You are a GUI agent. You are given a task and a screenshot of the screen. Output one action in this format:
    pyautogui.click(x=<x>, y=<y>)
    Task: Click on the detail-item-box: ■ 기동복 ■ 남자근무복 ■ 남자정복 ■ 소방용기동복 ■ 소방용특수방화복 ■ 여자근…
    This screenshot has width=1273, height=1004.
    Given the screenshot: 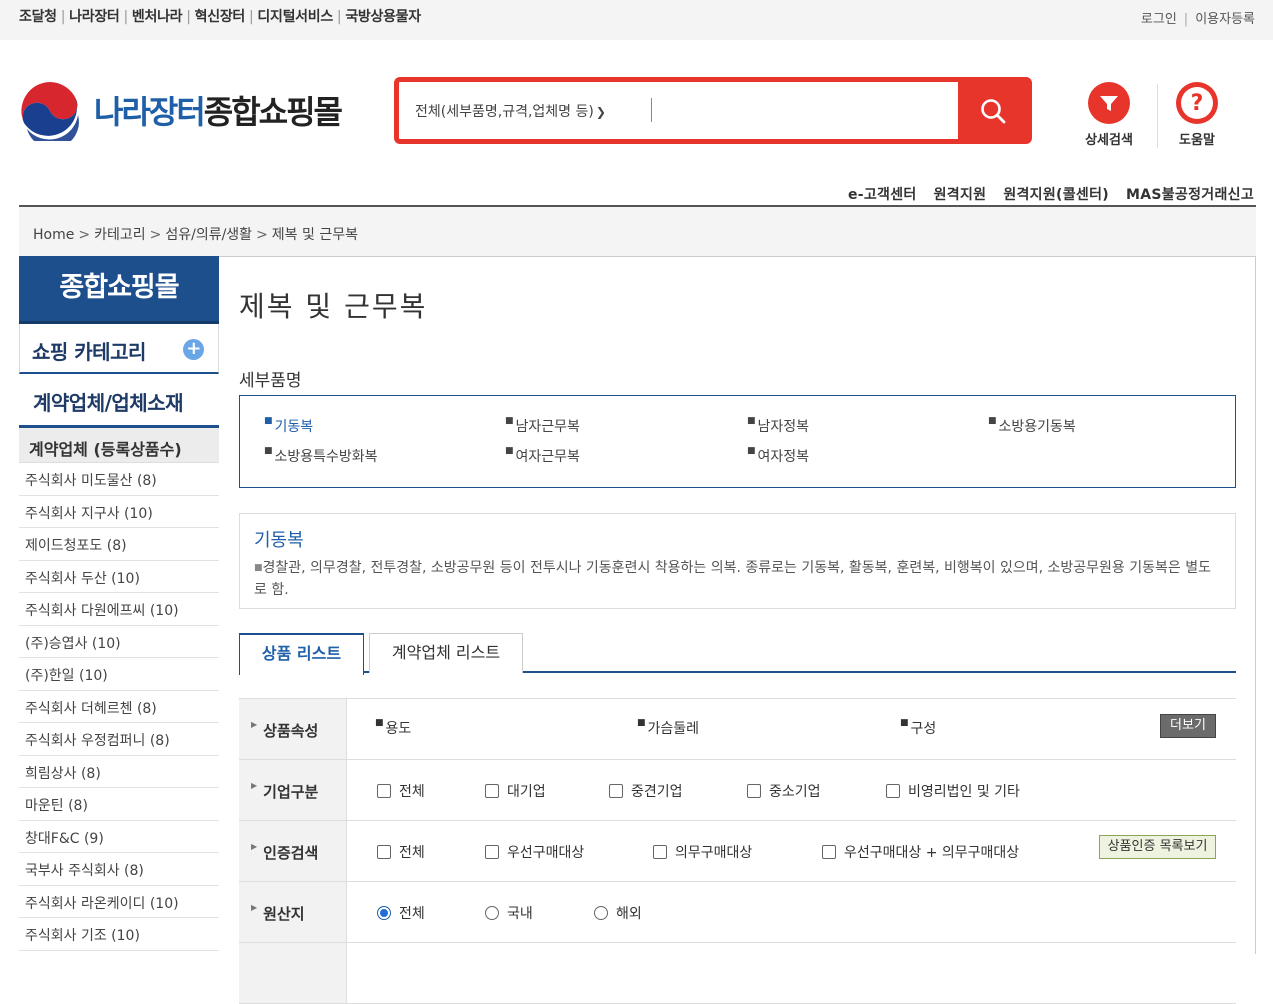 What is the action you would take?
    pyautogui.click(x=737, y=441)
    